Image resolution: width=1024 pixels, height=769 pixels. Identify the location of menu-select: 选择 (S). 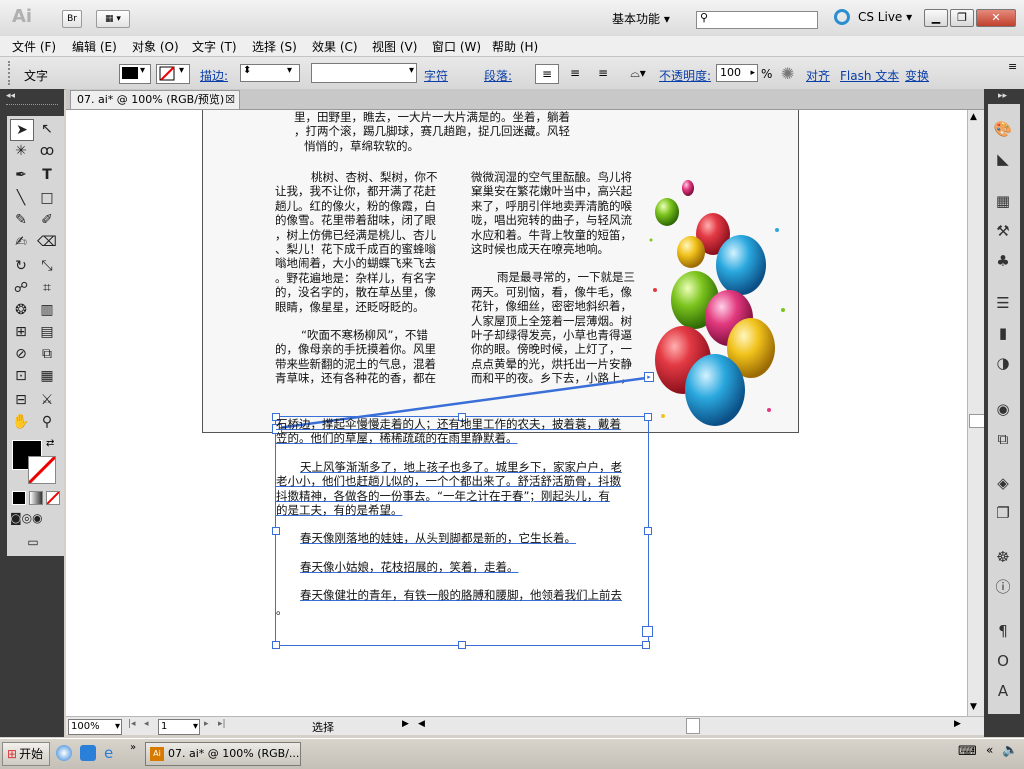
(274, 46).